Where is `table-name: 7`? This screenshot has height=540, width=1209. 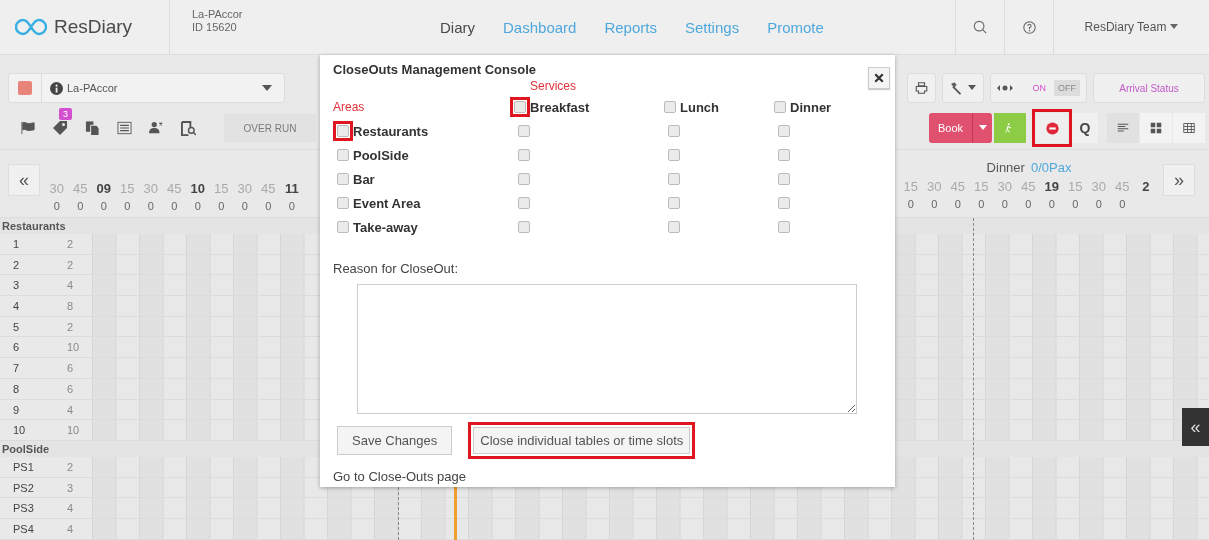
table-name: 7 is located at coordinates (16, 369).